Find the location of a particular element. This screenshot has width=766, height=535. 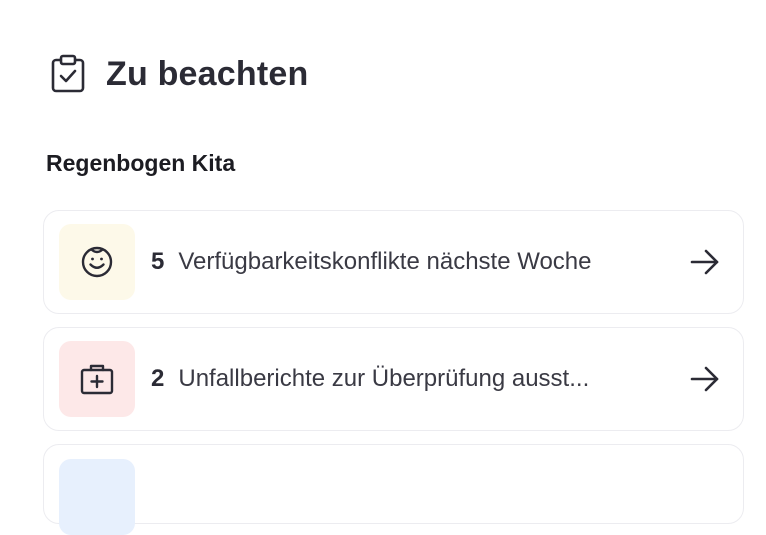

alert-label: Verfügbarkeitskonflikte nächste Woche is located at coordinates (385, 261).